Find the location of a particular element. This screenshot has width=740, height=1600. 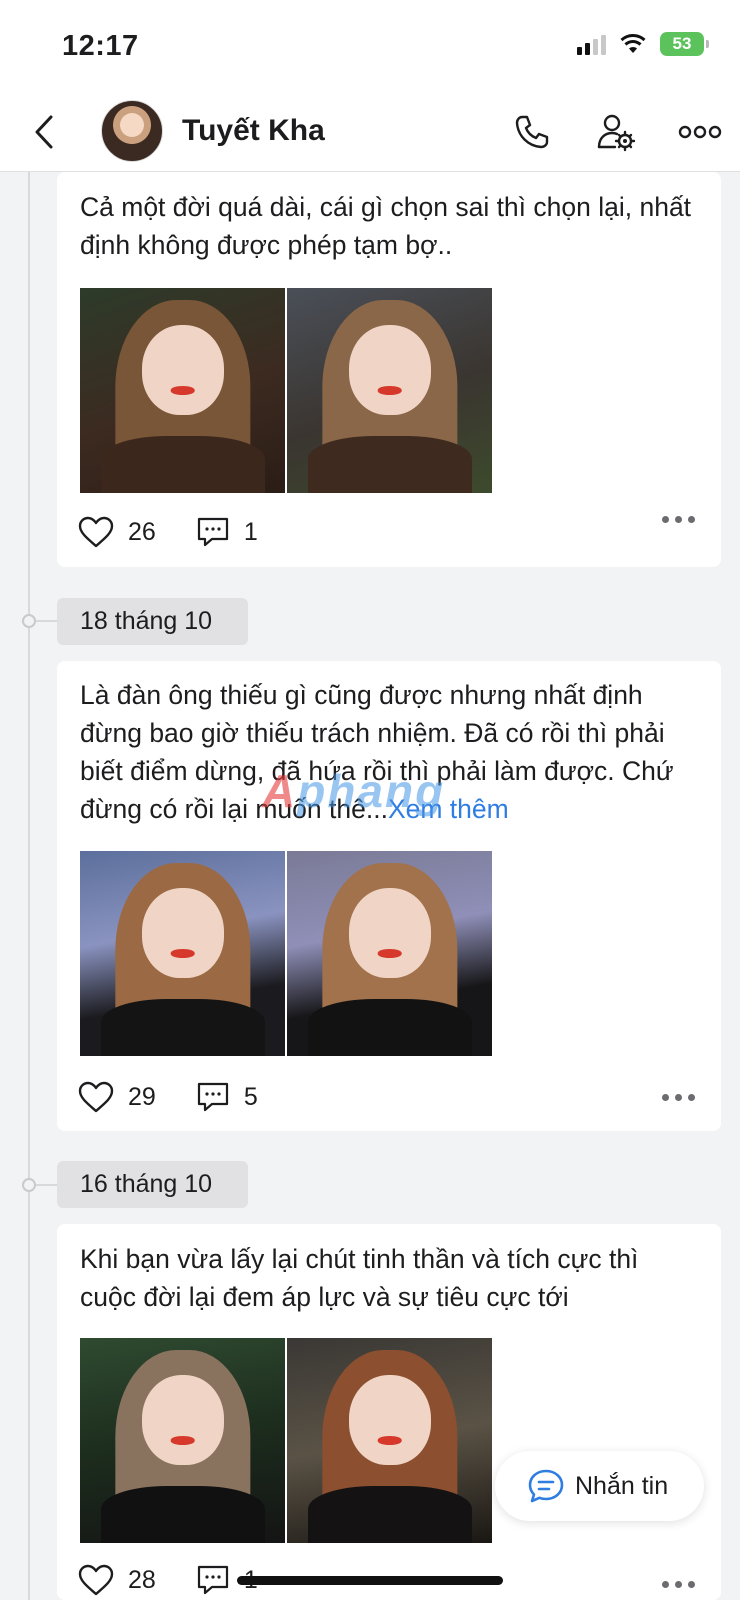

home-indicator is located at coordinates (370, 1580).